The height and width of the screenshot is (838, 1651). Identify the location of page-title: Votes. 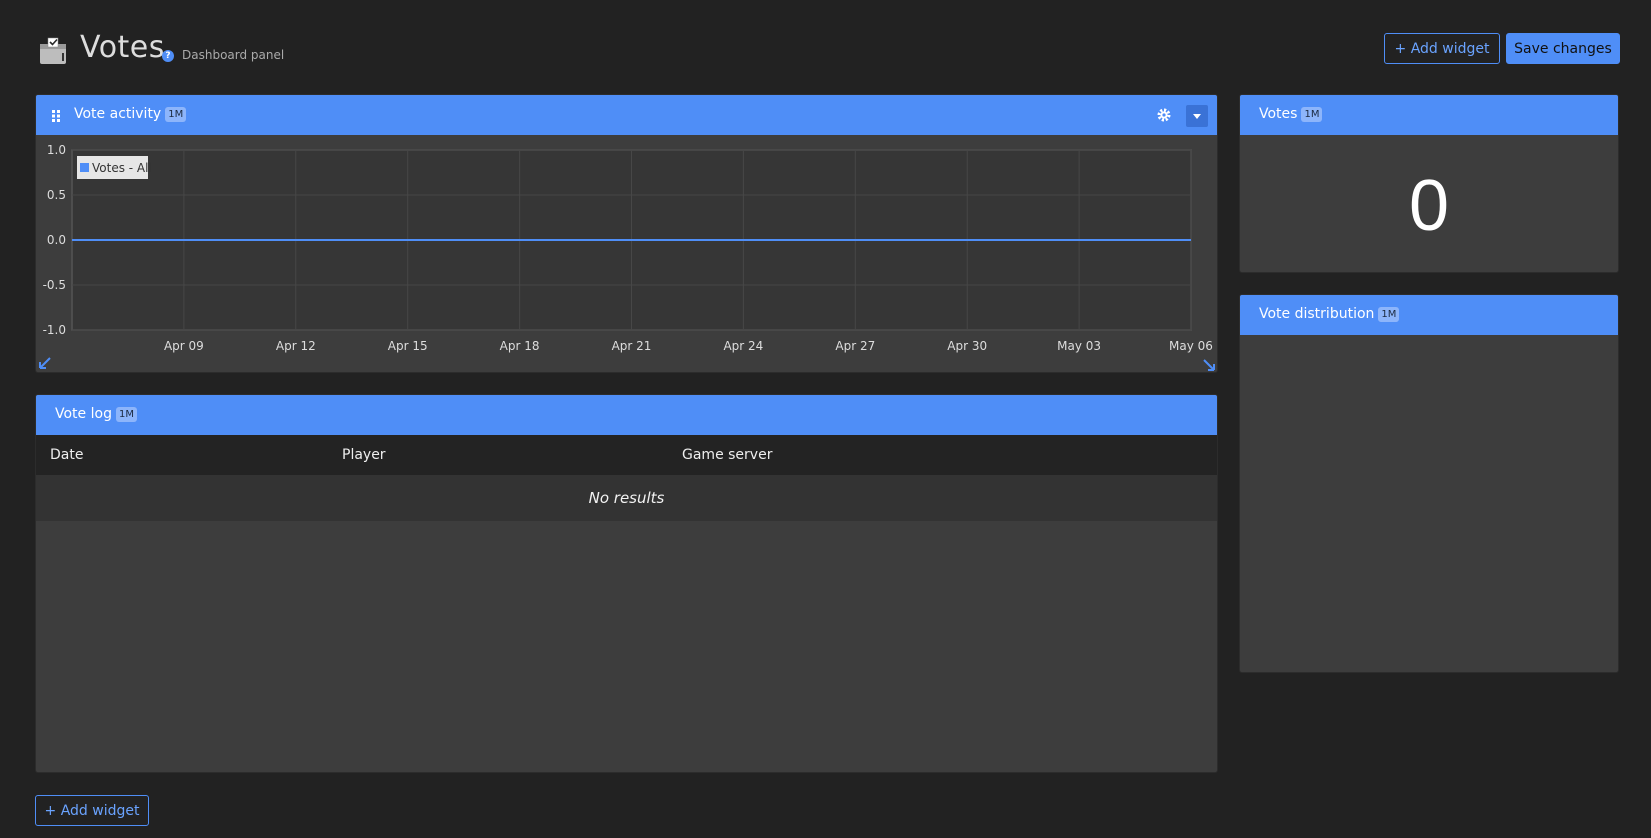
(122, 47).